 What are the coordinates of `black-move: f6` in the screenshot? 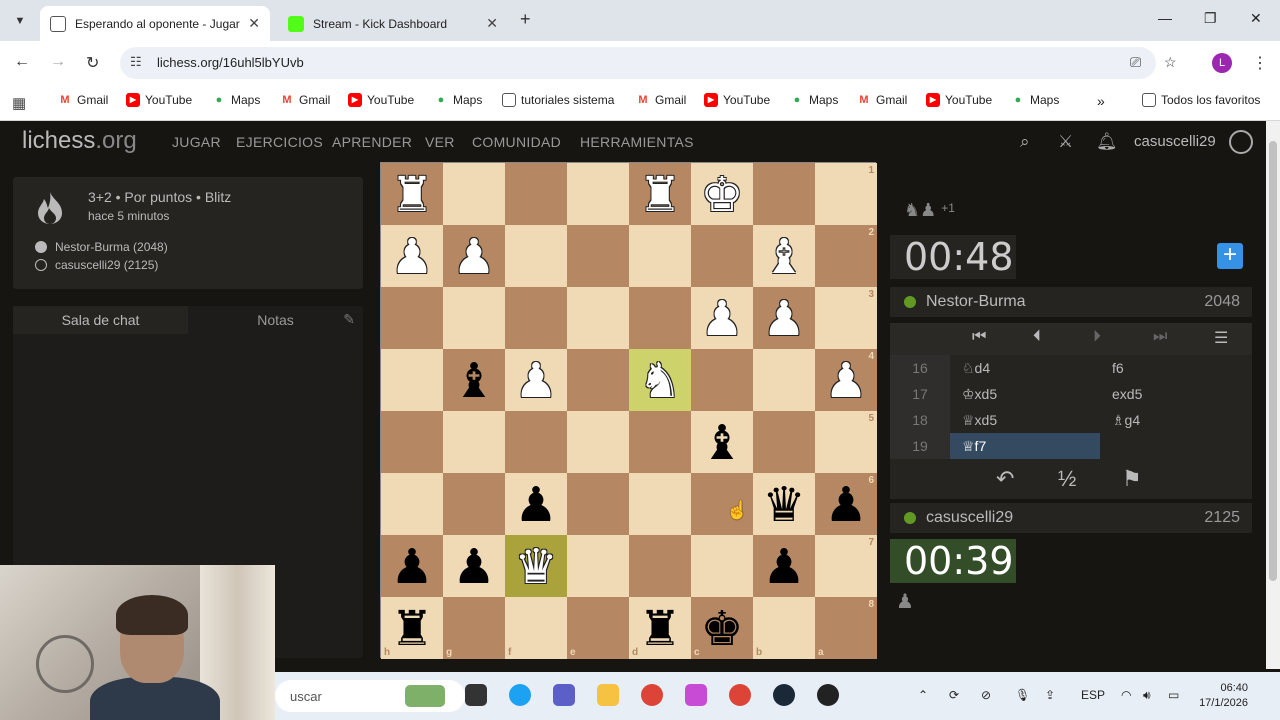 It's located at (1175, 368).